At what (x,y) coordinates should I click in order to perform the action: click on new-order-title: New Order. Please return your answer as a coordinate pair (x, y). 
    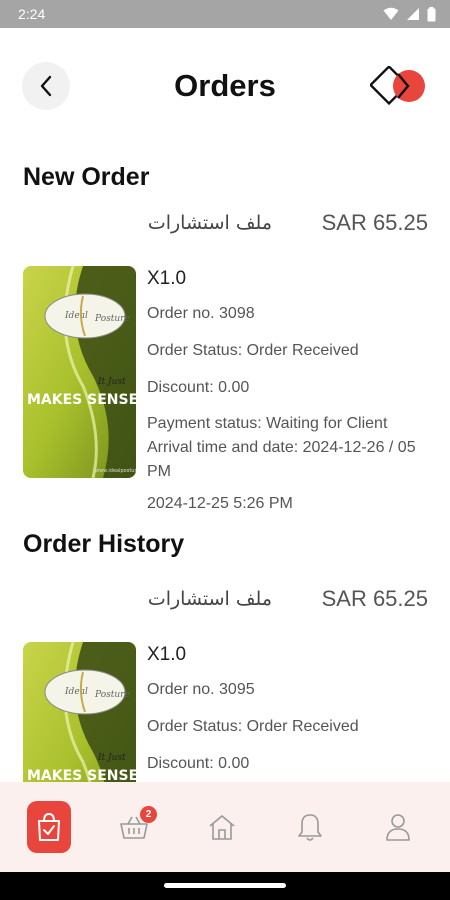
    Looking at the image, I should click on (86, 177).